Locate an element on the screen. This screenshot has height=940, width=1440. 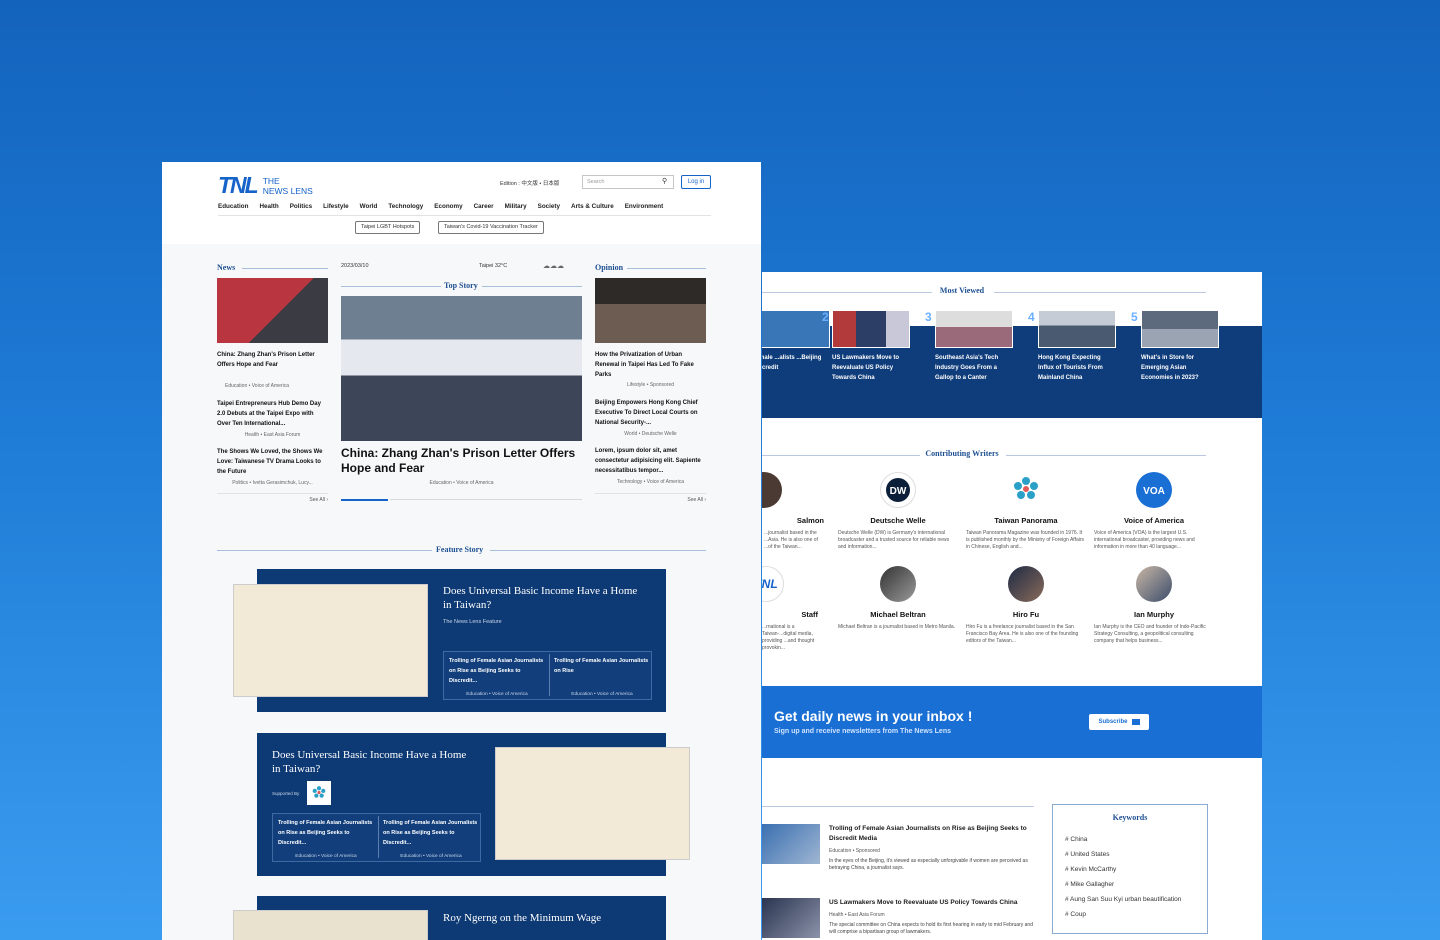
nav-item: Health is located at coordinates (268, 206).